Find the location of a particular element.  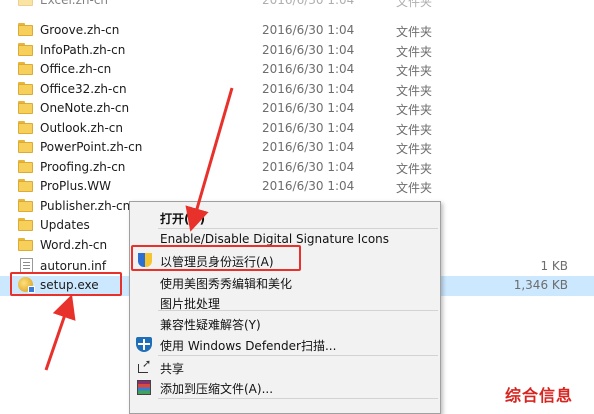

arrow-to-setup is located at coordinates (60, 332).